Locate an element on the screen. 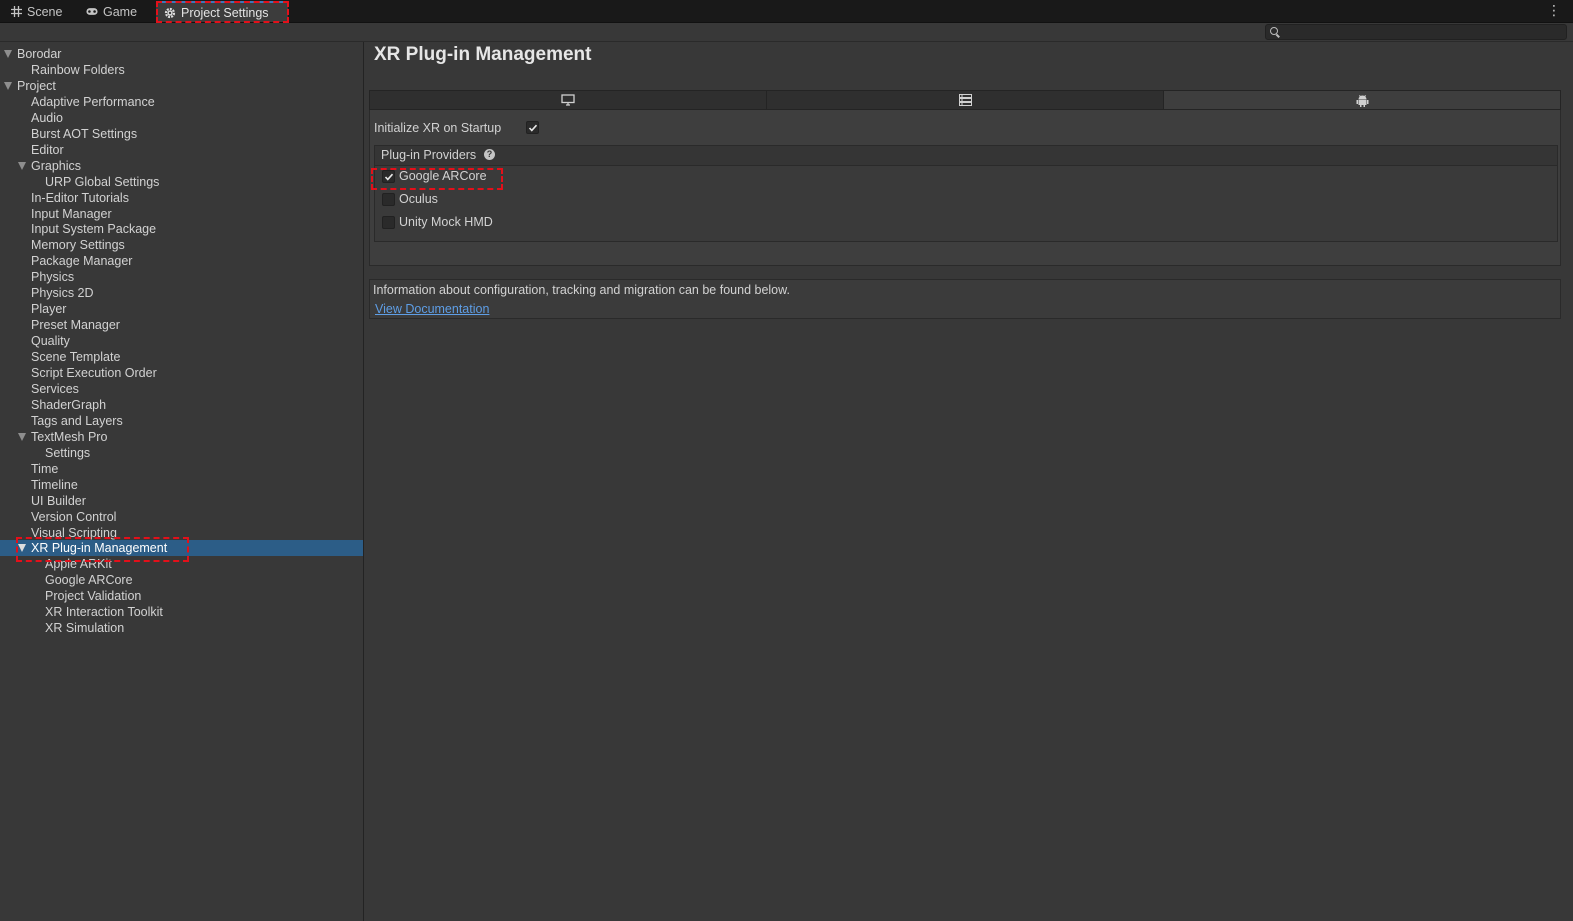  platform-tab-server is located at coordinates (965, 100).